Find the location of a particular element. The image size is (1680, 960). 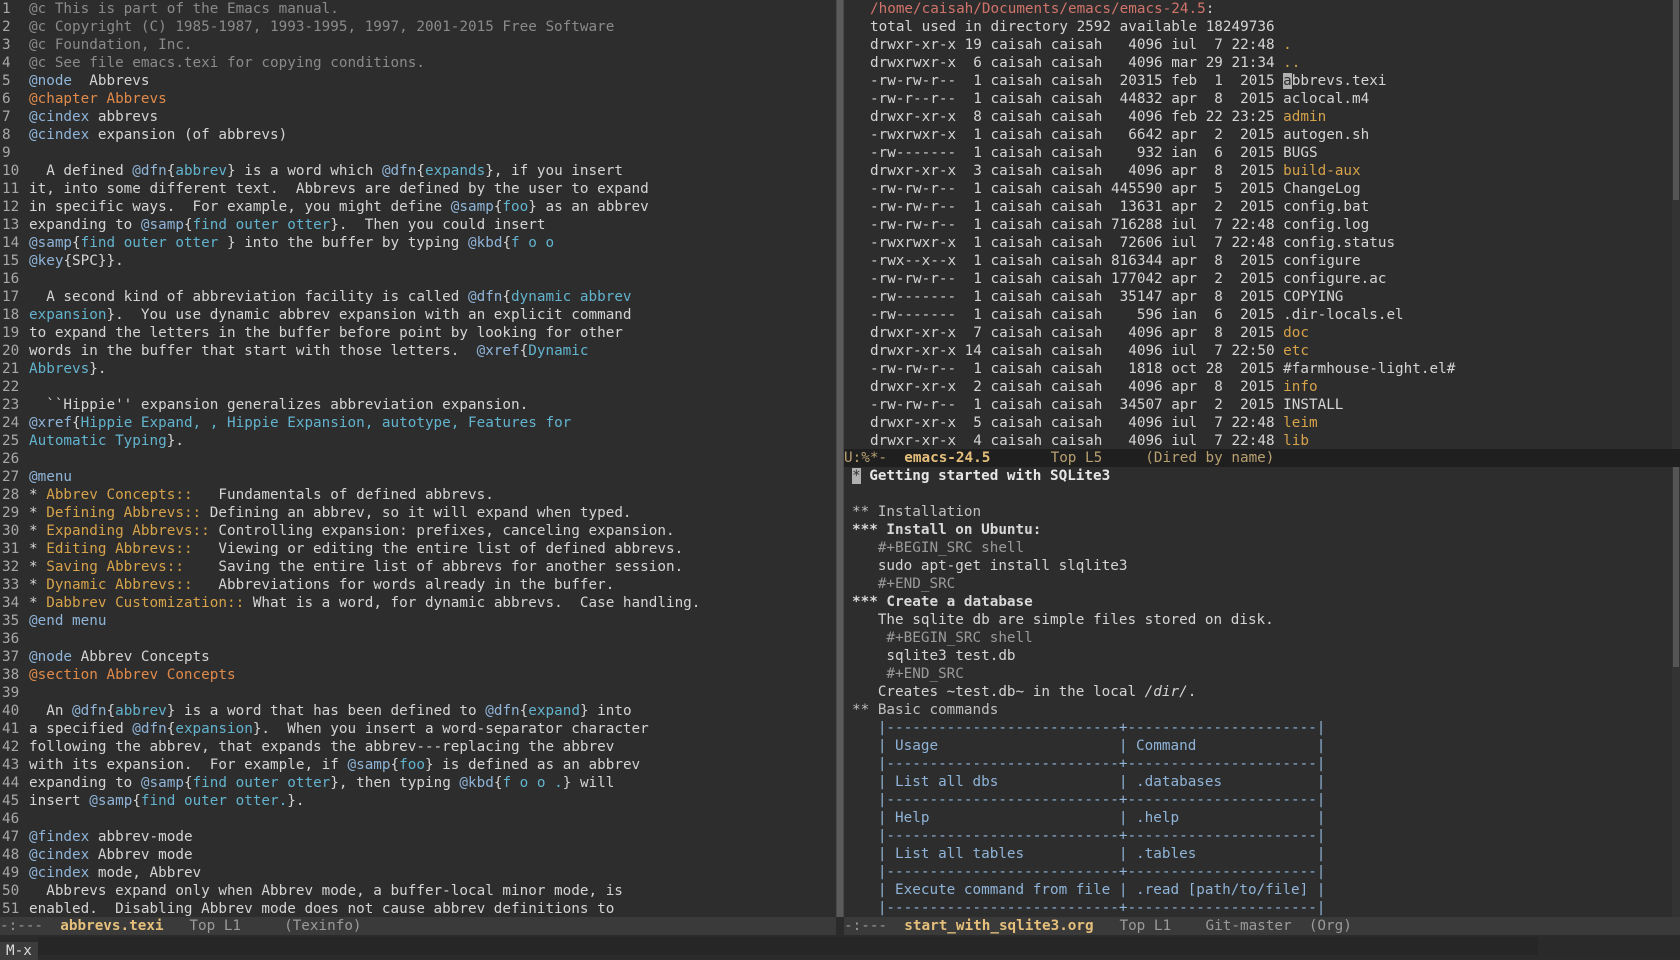

dired-scrollbar-thumb is located at coordinates (1676, 100).